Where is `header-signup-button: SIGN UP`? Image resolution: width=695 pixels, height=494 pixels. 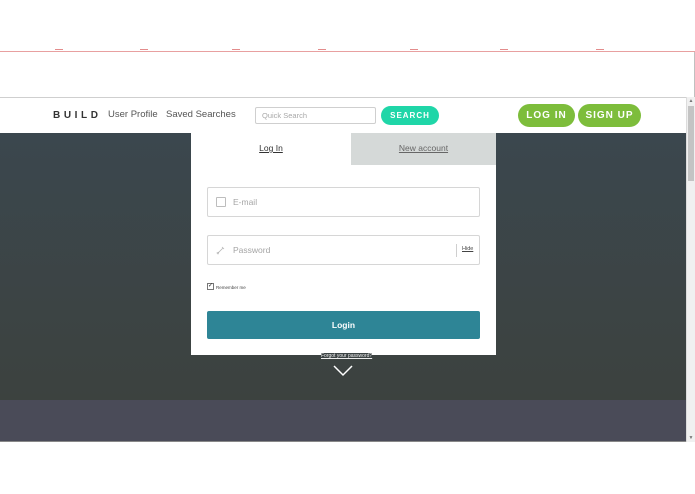
header-signup-button: SIGN UP is located at coordinates (609, 115).